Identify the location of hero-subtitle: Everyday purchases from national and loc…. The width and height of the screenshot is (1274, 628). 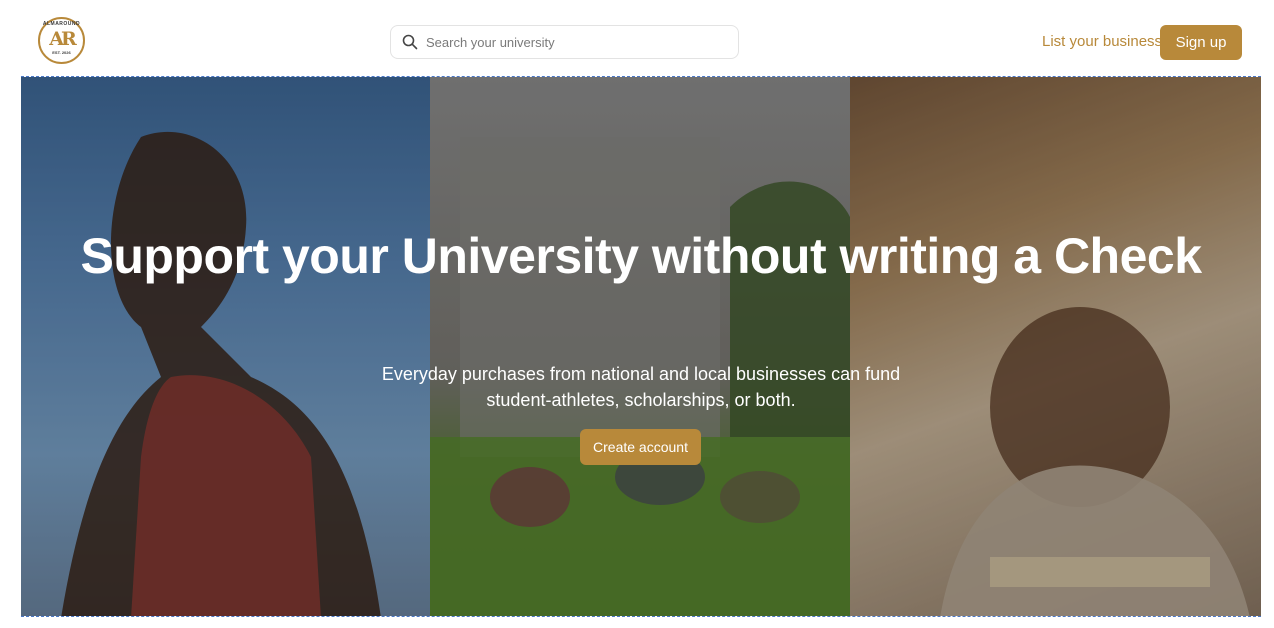
(641, 387).